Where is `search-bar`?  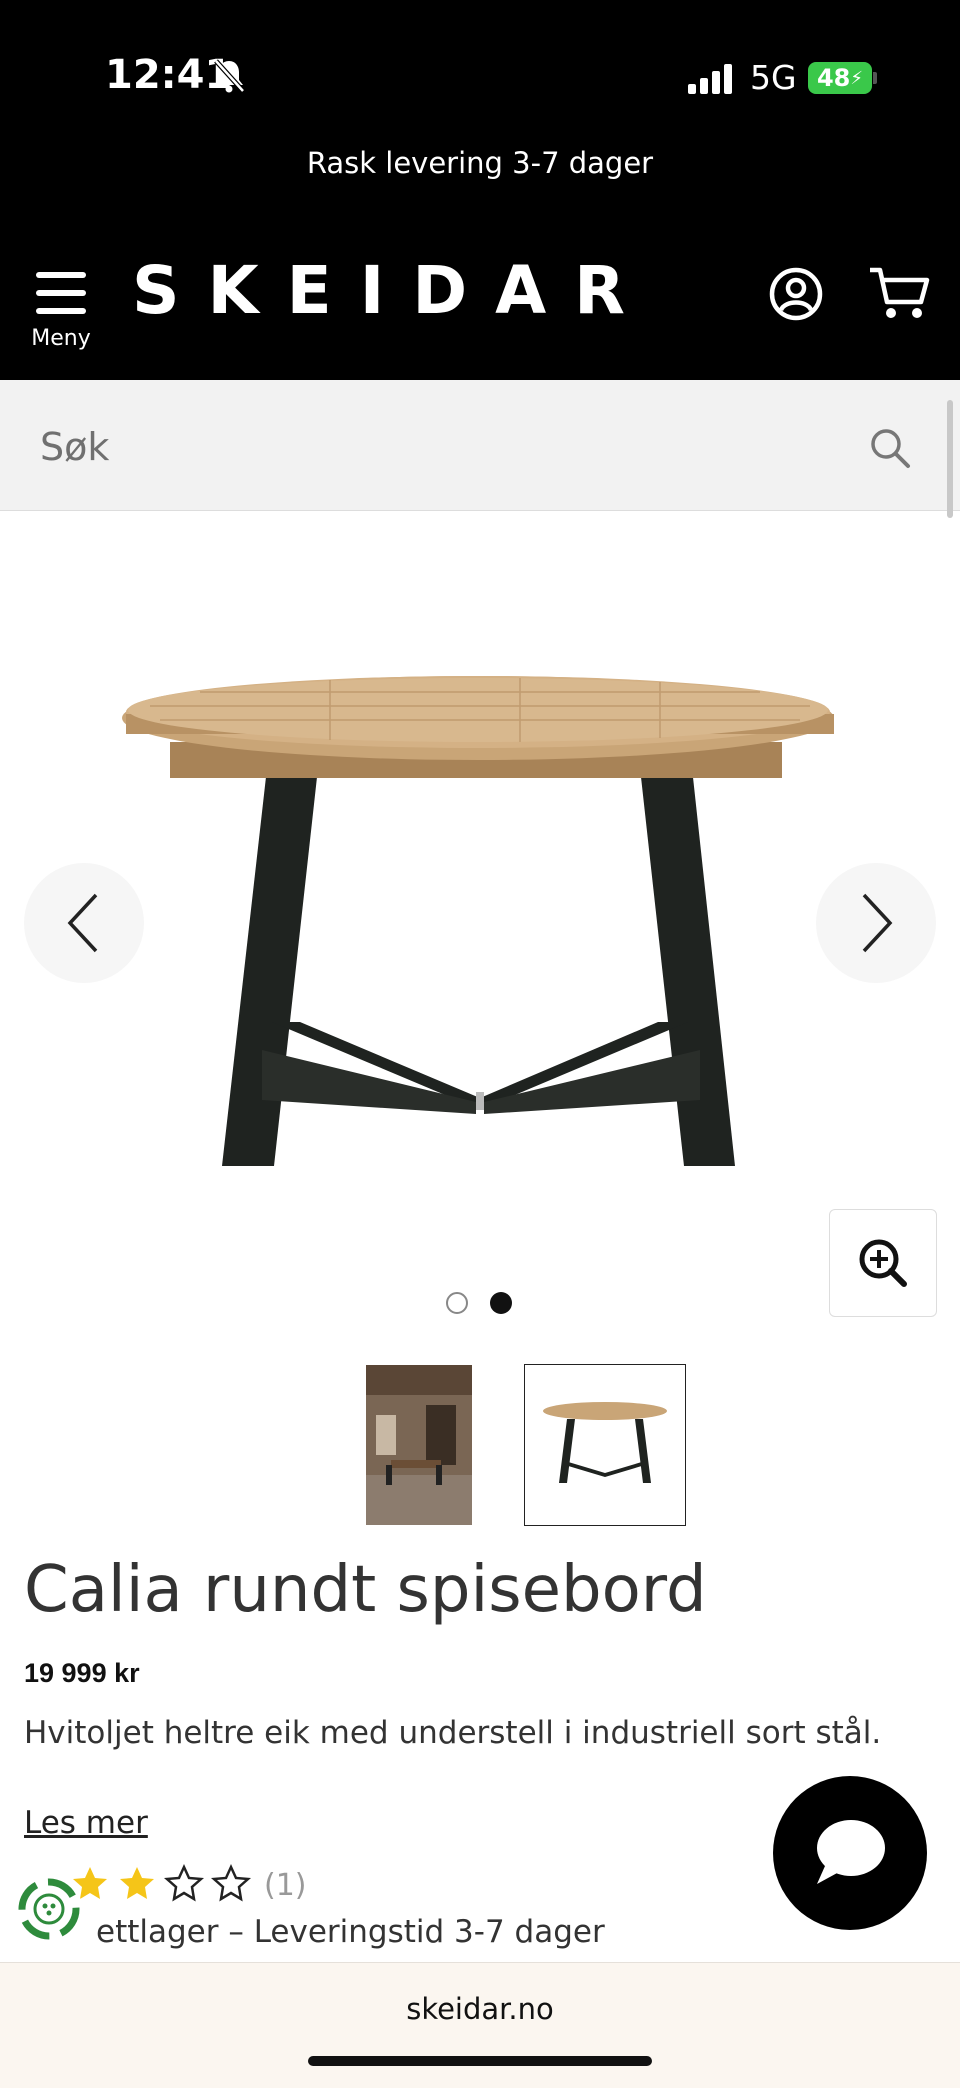
search-bar is located at coordinates (480, 445).